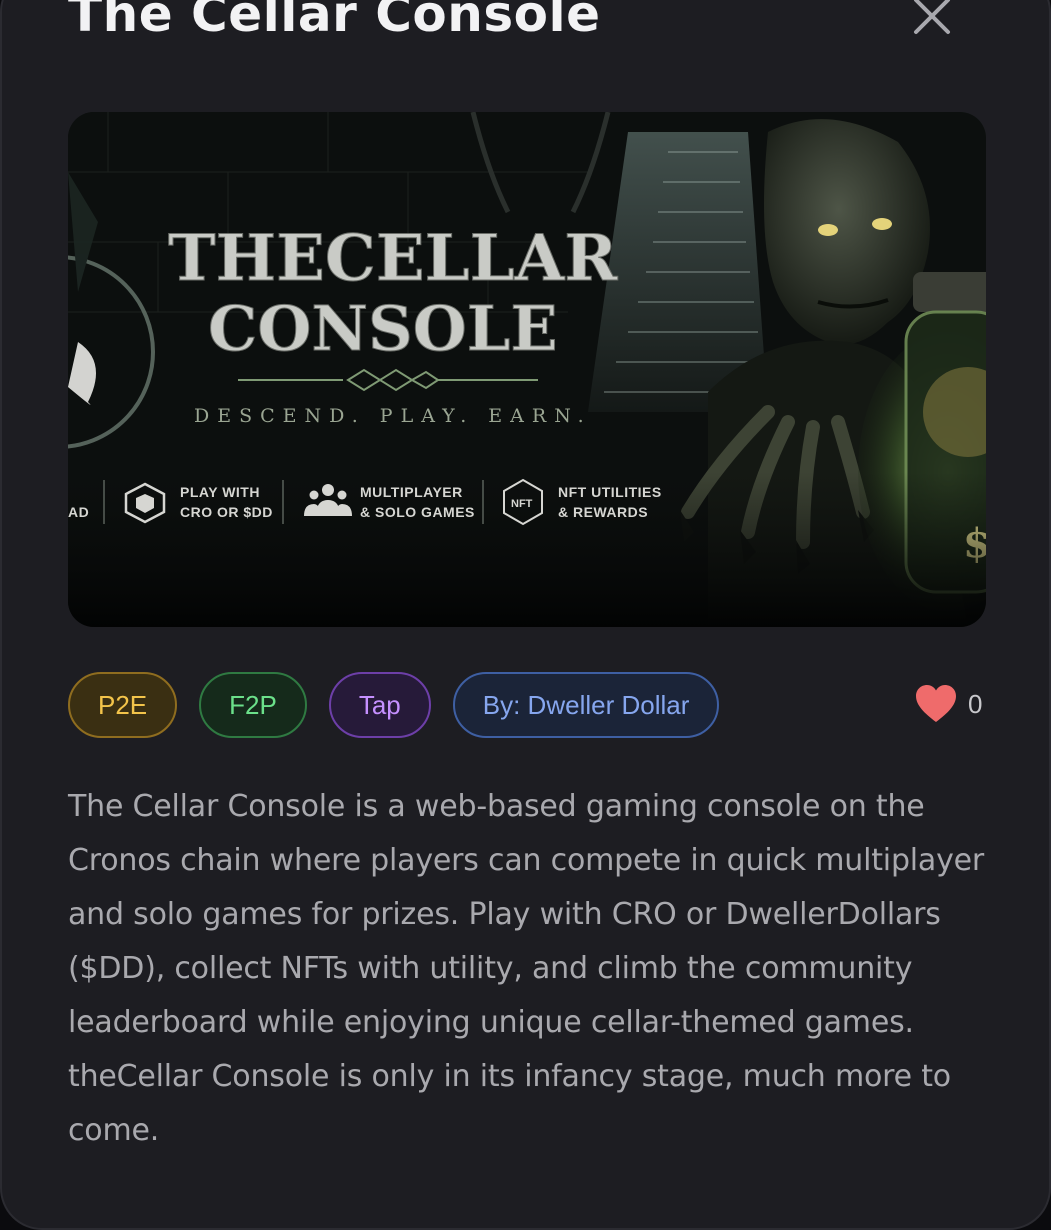  What do you see at coordinates (975, 703) in the screenshot?
I see `like-count: 0` at bounding box center [975, 703].